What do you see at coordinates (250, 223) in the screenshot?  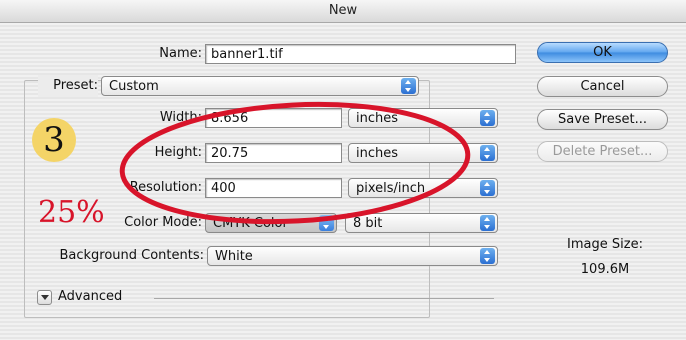 I see `color-mode-value: CMYK Color` at bounding box center [250, 223].